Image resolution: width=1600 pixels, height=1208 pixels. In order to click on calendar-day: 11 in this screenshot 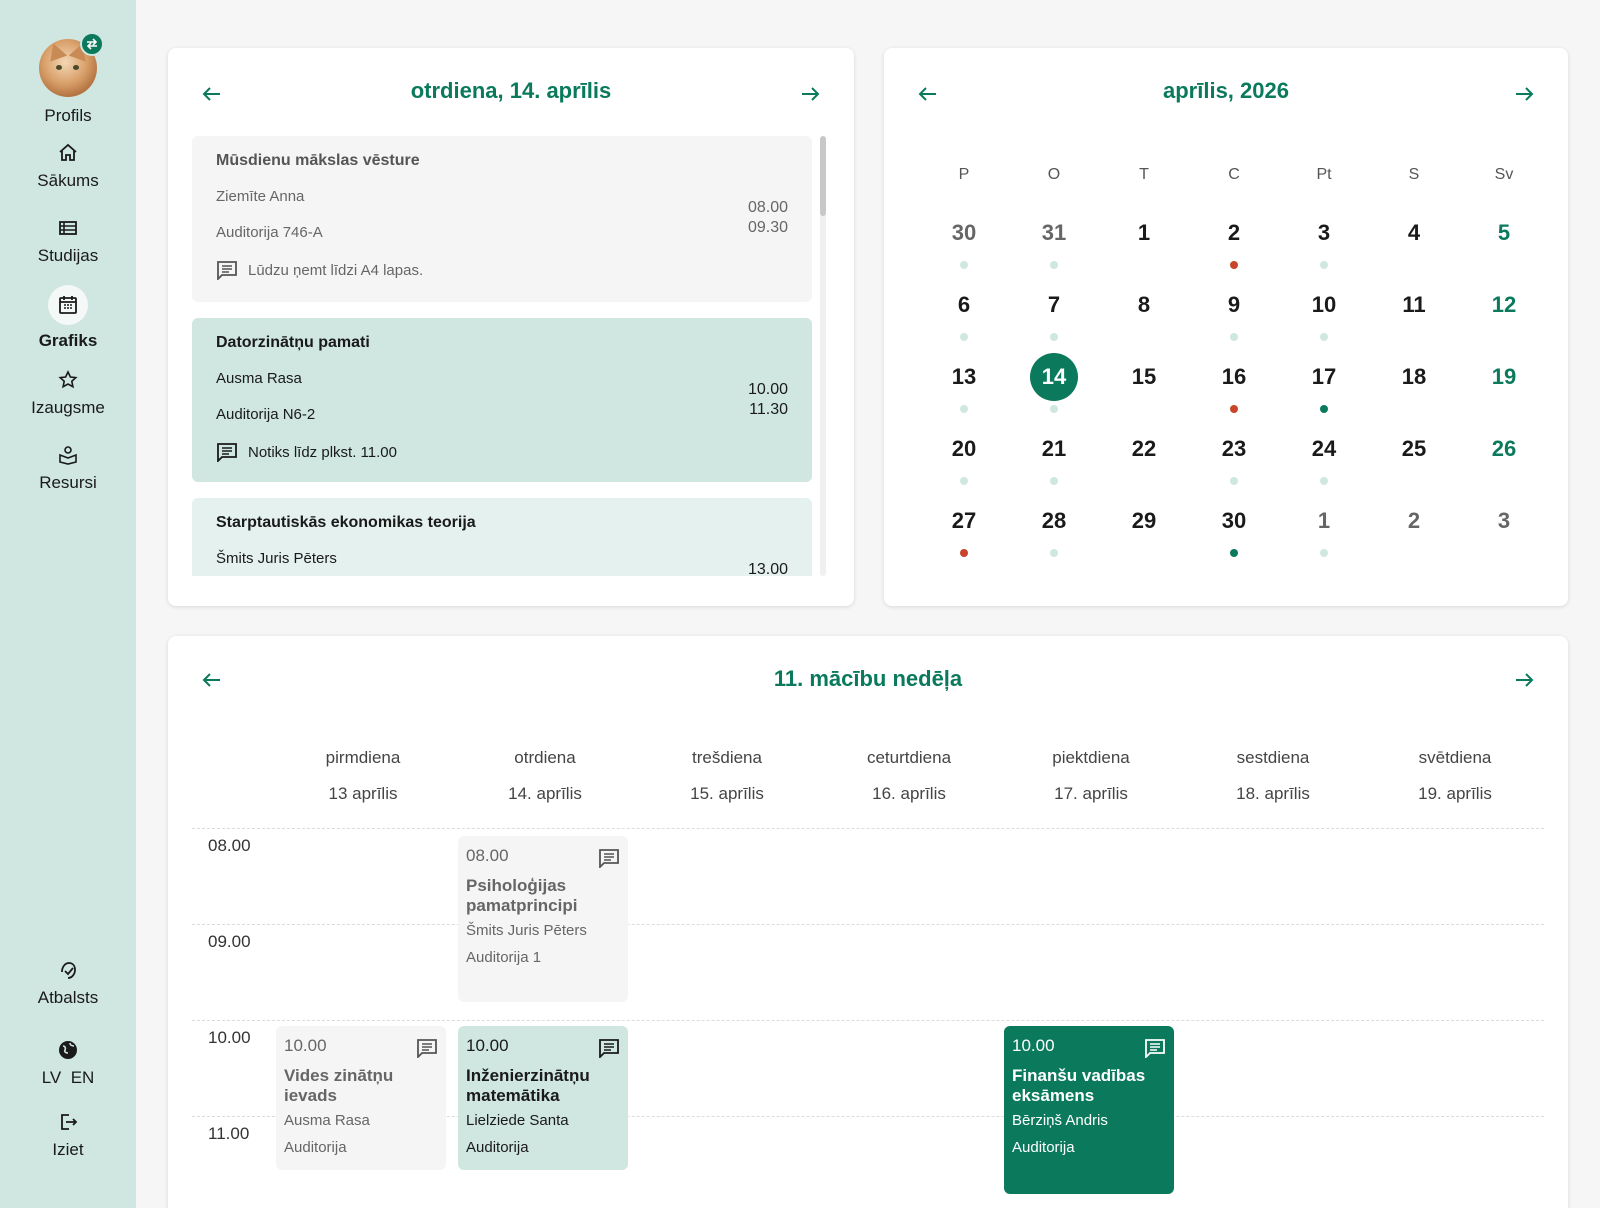, I will do `click(1414, 312)`.